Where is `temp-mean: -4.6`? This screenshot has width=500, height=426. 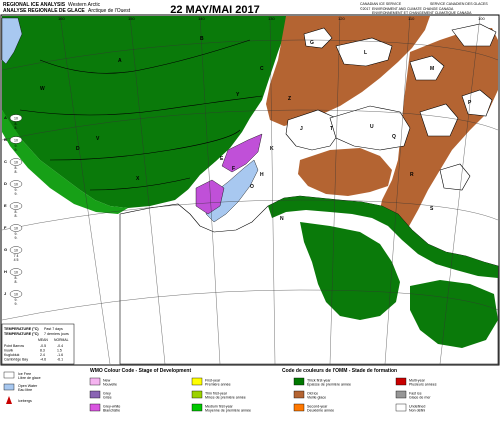
temp-mean: -4.6 is located at coordinates (43, 360).